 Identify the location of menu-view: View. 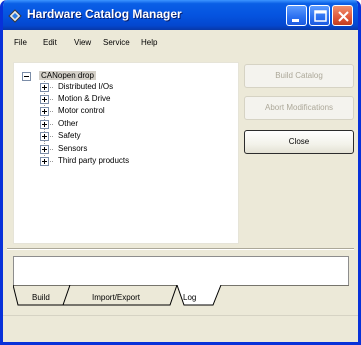
(82, 42).